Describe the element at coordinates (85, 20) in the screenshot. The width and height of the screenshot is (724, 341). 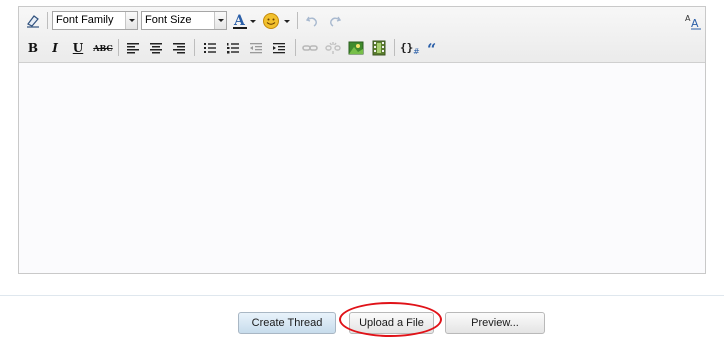
I see `font-family-label: Font Family` at that location.